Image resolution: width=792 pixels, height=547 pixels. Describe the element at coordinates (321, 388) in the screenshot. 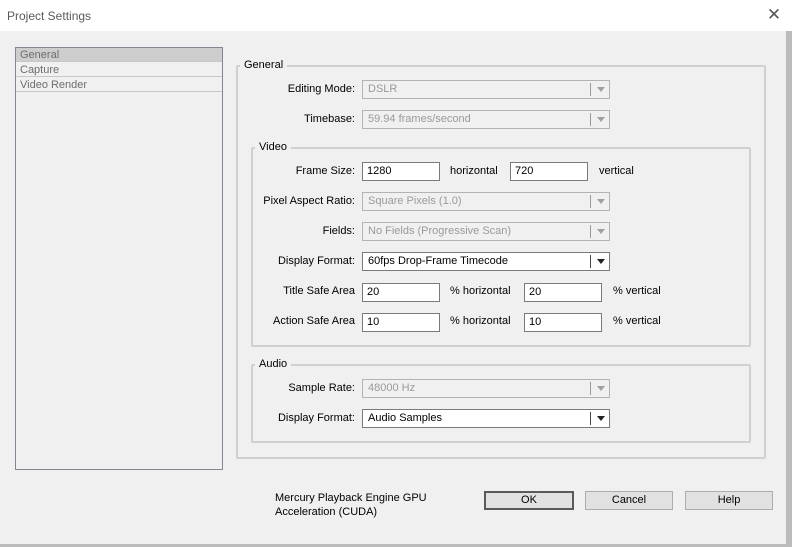

I see `sample-rate-label: Sample Rate:` at that location.